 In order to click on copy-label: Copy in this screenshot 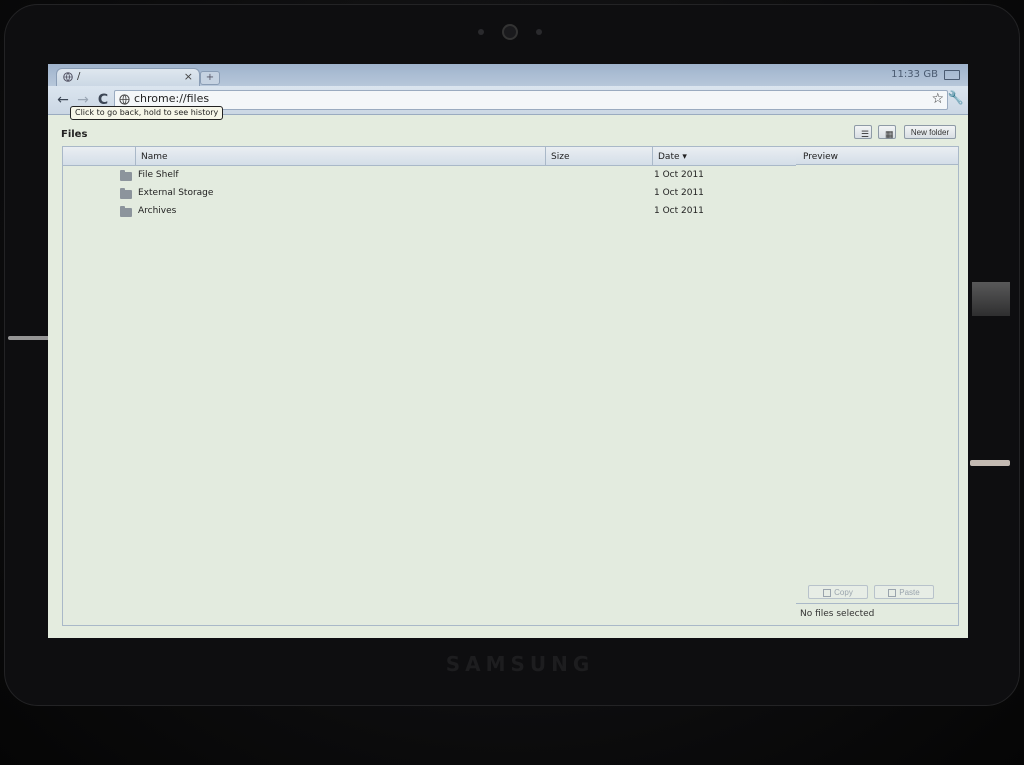, I will do `click(843, 592)`.